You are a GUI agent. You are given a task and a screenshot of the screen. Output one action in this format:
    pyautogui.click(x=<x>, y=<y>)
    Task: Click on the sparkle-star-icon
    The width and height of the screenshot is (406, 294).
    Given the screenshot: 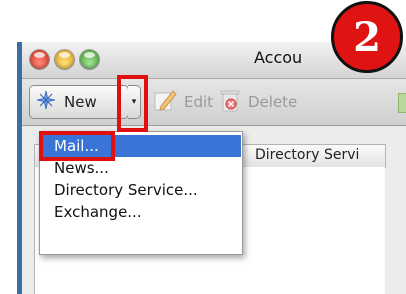 What is the action you would take?
    pyautogui.click(x=46, y=102)
    